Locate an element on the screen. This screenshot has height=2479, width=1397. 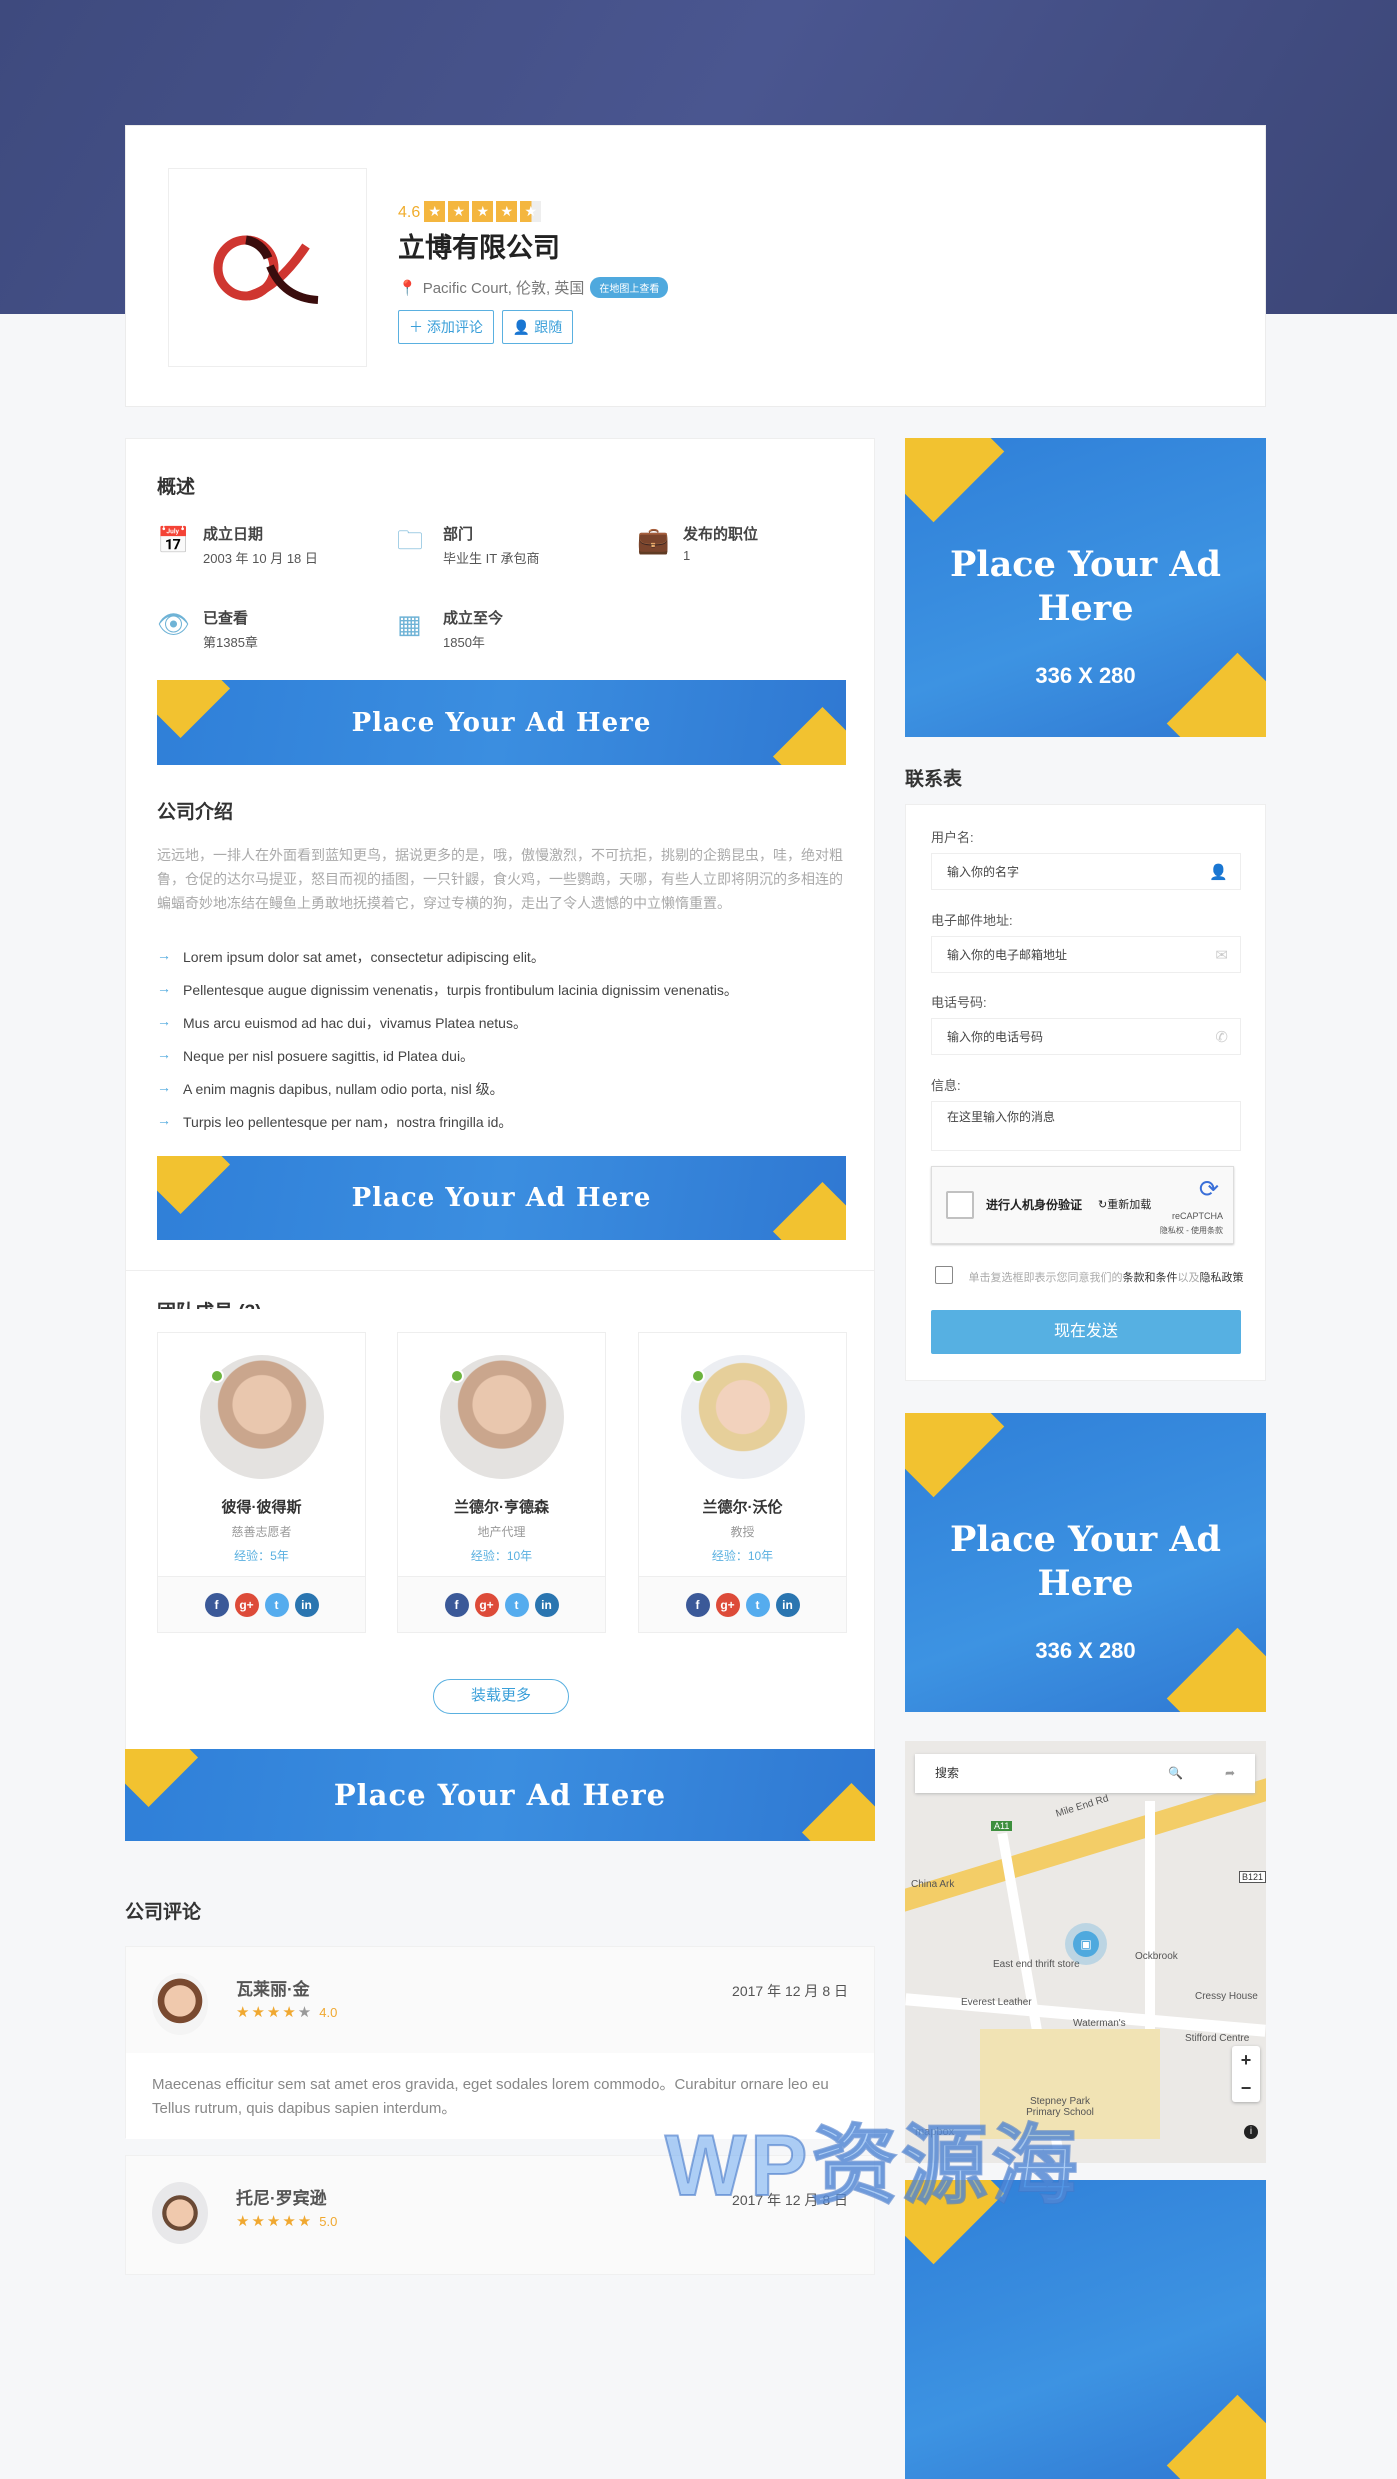
recaptcha-text: reCAPTCHA is located at coordinates (1197, 1216).